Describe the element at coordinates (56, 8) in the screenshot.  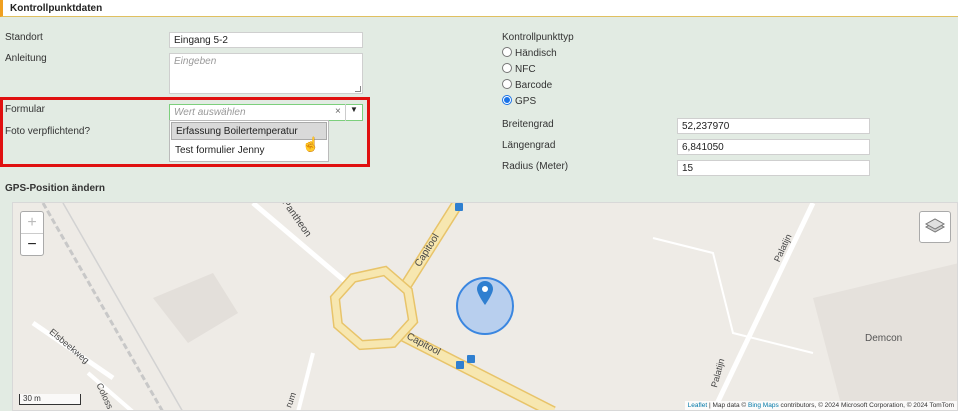
I see `section-title: Kontrollpunktdaten` at that location.